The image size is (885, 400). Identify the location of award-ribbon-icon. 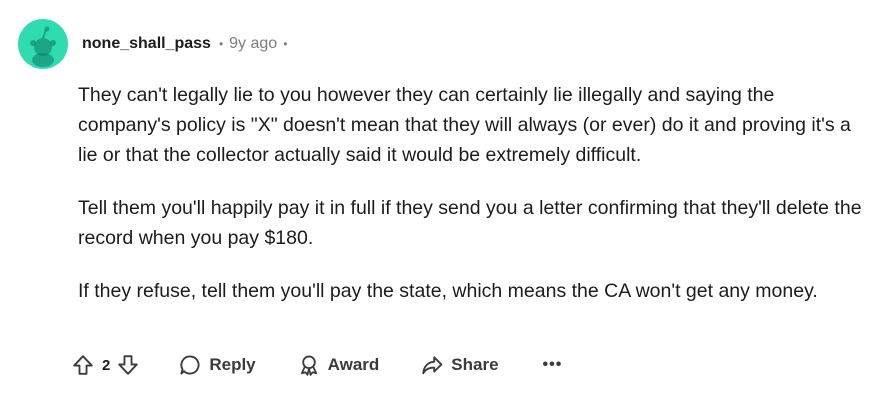
(308, 365).